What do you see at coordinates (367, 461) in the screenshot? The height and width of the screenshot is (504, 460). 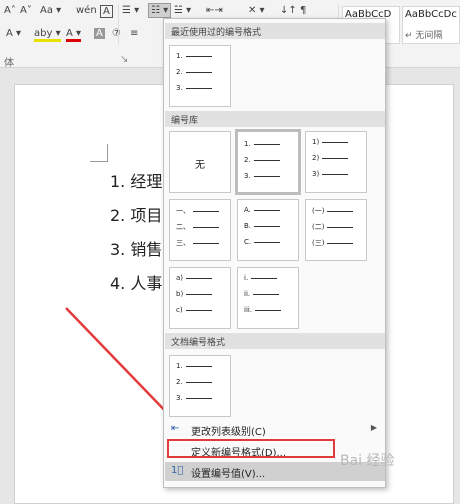 I see `watermark: Bai 经验` at bounding box center [367, 461].